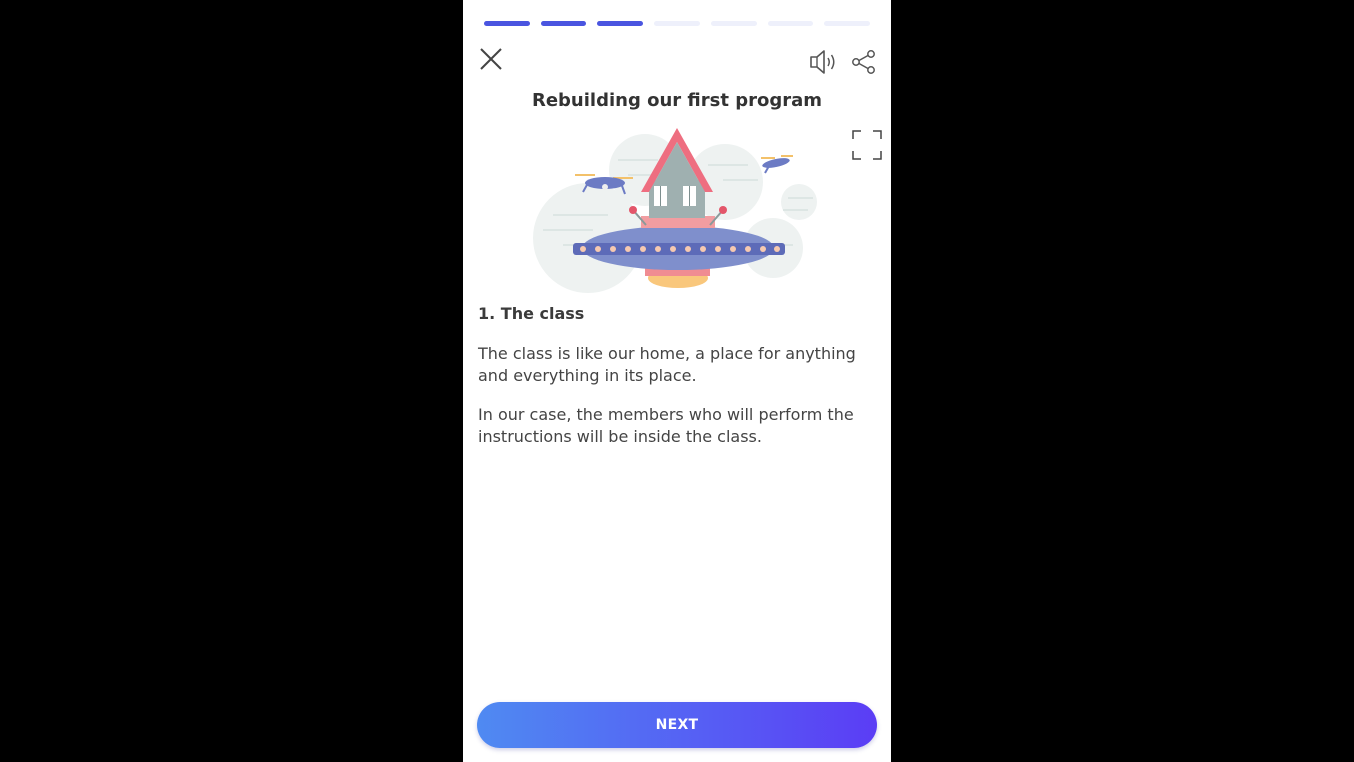  I want to click on lesson-title: Rebuilding our first program, so click(677, 100).